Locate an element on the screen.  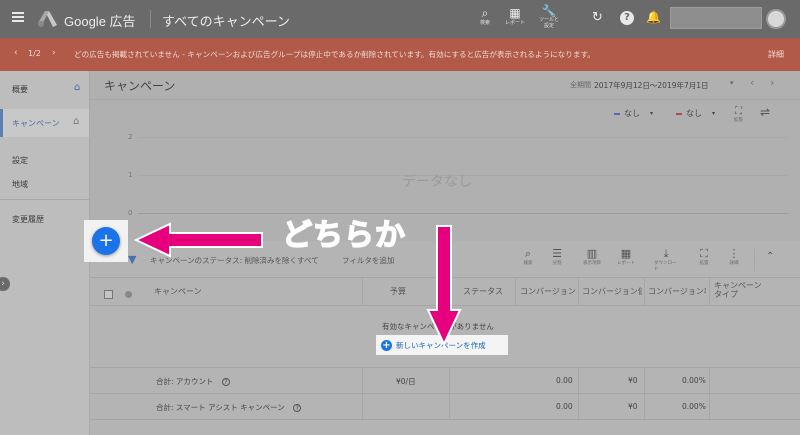
col-budget: 予算 is located at coordinates (398, 291).